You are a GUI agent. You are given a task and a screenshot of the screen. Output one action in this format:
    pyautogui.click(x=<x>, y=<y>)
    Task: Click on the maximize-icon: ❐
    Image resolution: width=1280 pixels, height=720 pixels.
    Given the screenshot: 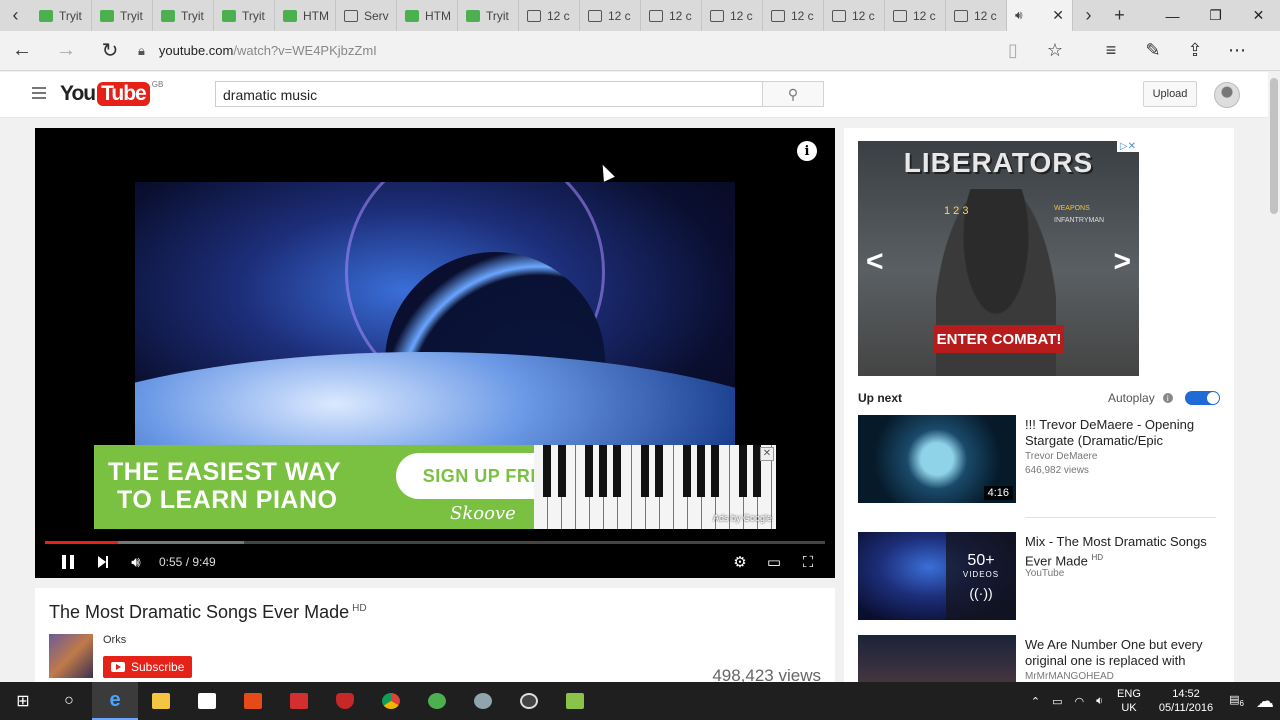 What is the action you would take?
    pyautogui.click(x=1215, y=15)
    